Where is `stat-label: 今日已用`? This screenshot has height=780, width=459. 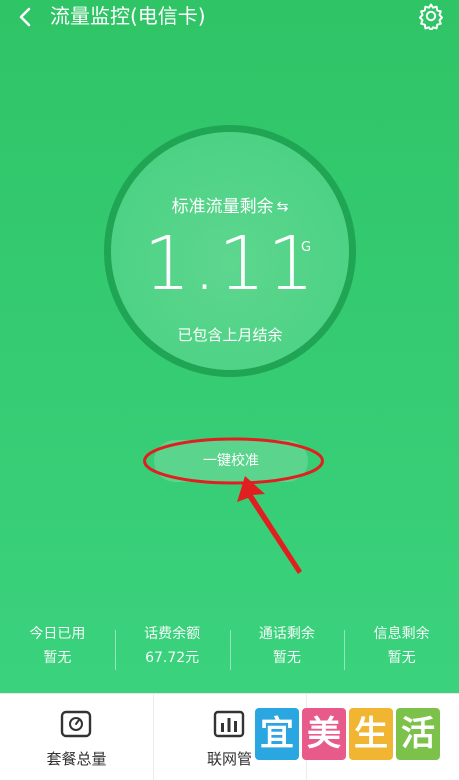
stat-label: 今日已用 is located at coordinates (57, 634).